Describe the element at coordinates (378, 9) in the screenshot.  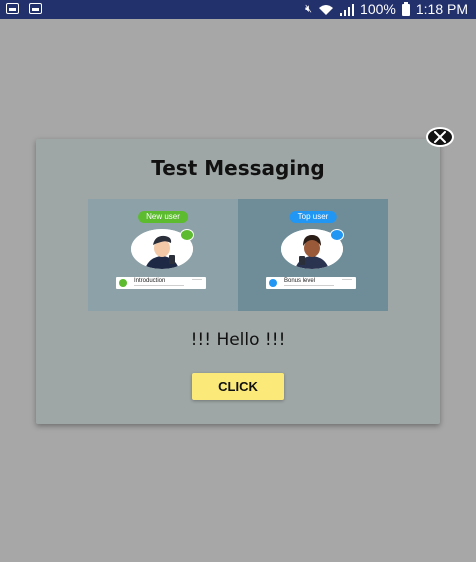
I see `battery-percent: 100%` at that location.